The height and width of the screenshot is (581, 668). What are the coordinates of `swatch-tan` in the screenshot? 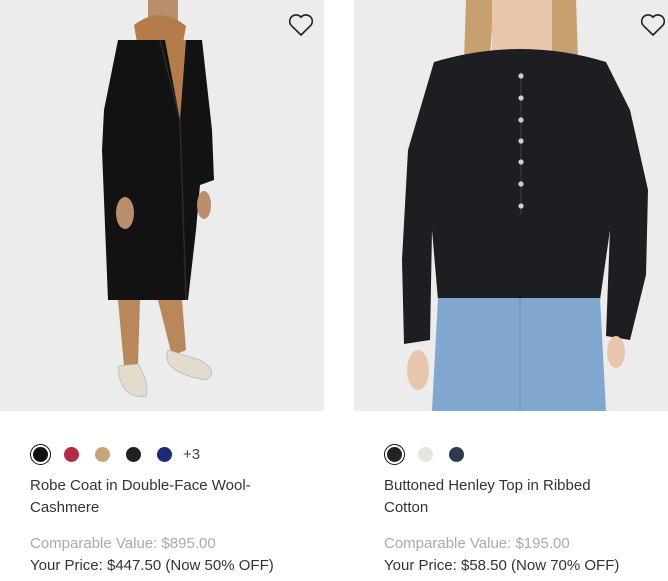 It's located at (102, 454).